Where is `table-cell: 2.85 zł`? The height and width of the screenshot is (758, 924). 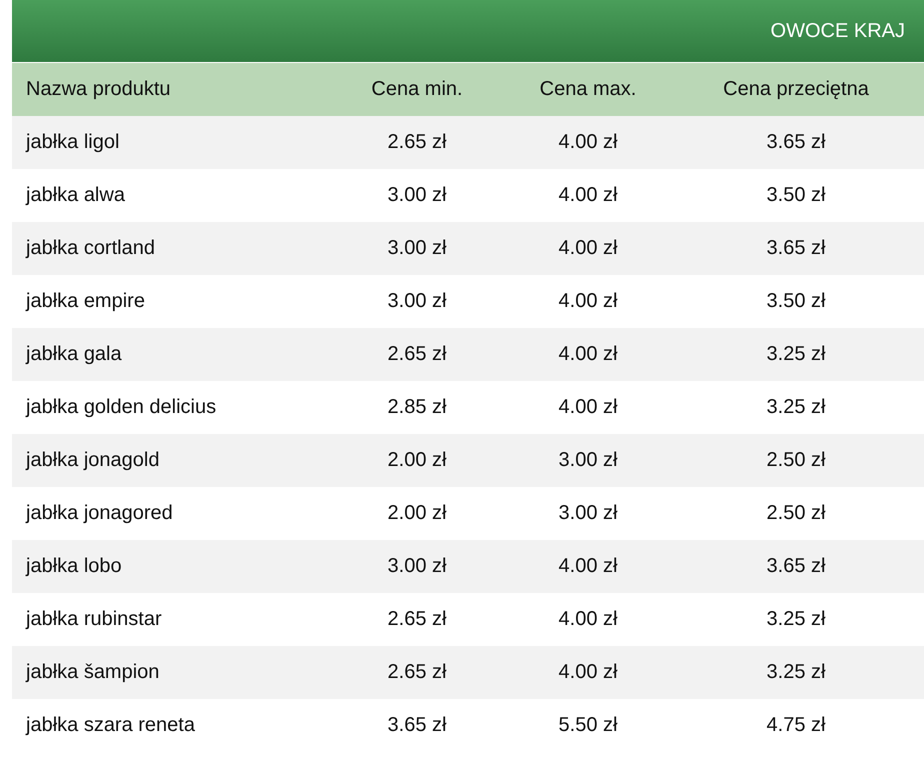
table-cell: 2.85 zł is located at coordinates (417, 407).